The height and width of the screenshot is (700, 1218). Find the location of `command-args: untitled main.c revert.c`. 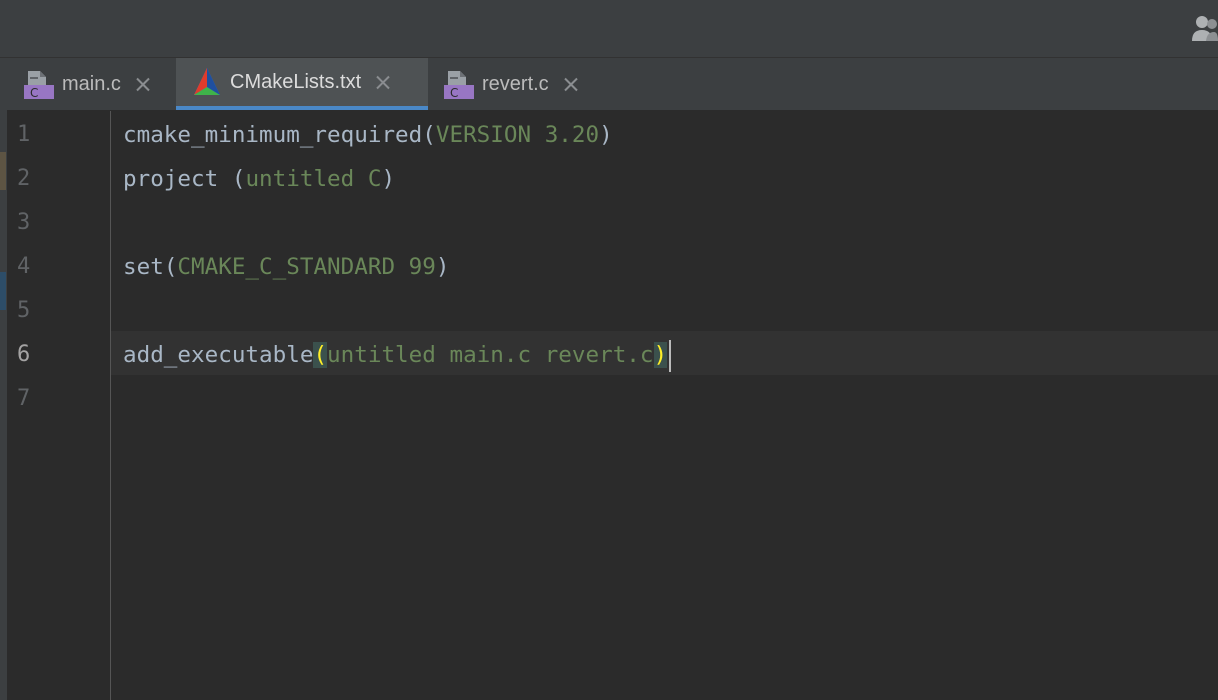

command-args: untitled main.c revert.c is located at coordinates (490, 355).